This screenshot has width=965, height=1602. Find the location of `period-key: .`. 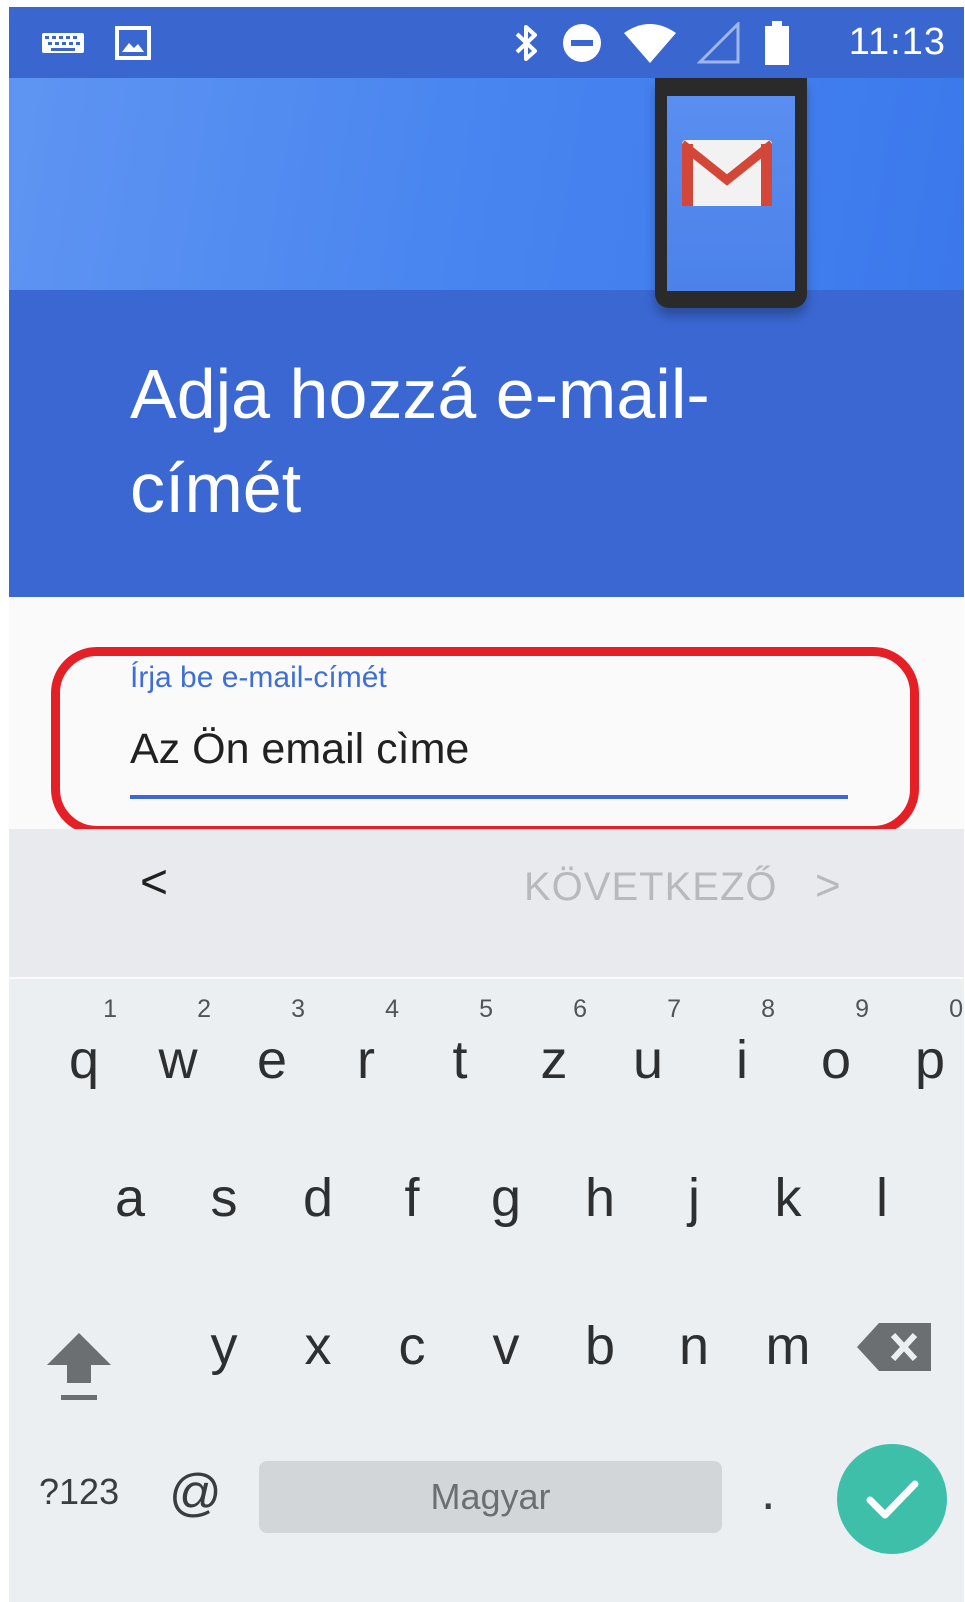

period-key: . is located at coordinates (768, 1492).